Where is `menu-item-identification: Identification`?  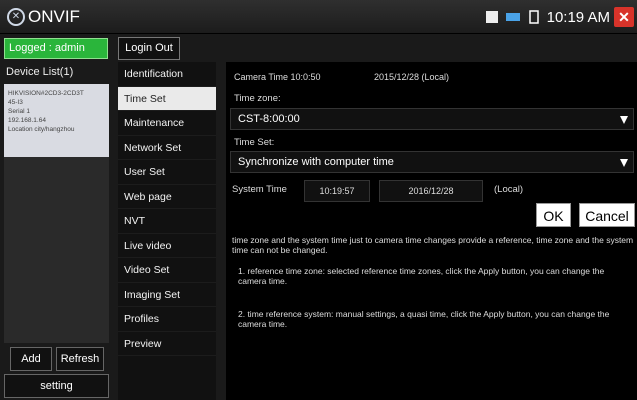 menu-item-identification: Identification is located at coordinates (167, 74).